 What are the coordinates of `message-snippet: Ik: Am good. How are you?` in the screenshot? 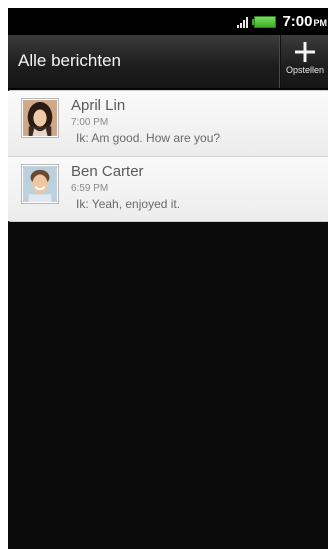 It's located at (148, 138).